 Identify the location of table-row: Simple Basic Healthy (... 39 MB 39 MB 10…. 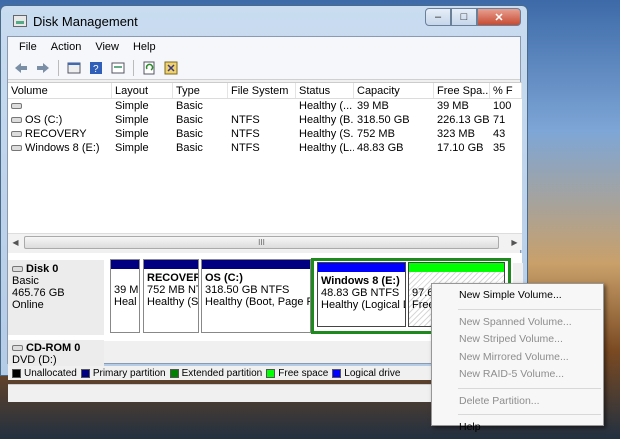
(265, 106).